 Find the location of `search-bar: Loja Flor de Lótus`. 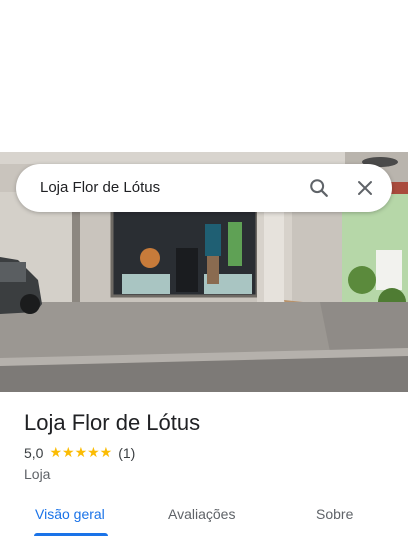

search-bar: Loja Flor de Lótus is located at coordinates (204, 188).